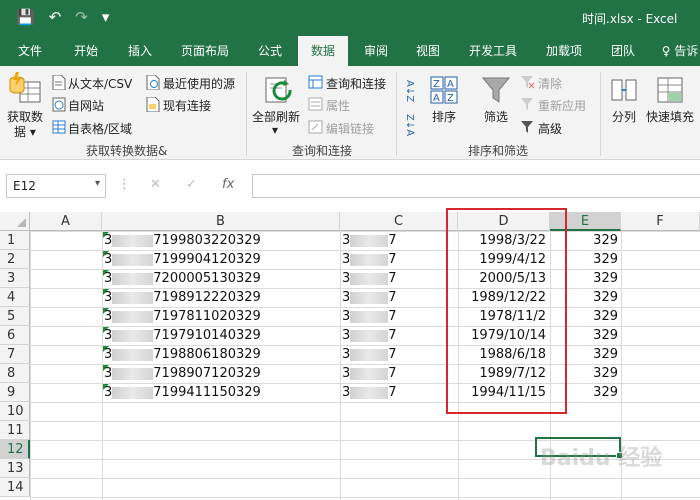  I want to click on insert-function-icon: fx, so click(228, 184).